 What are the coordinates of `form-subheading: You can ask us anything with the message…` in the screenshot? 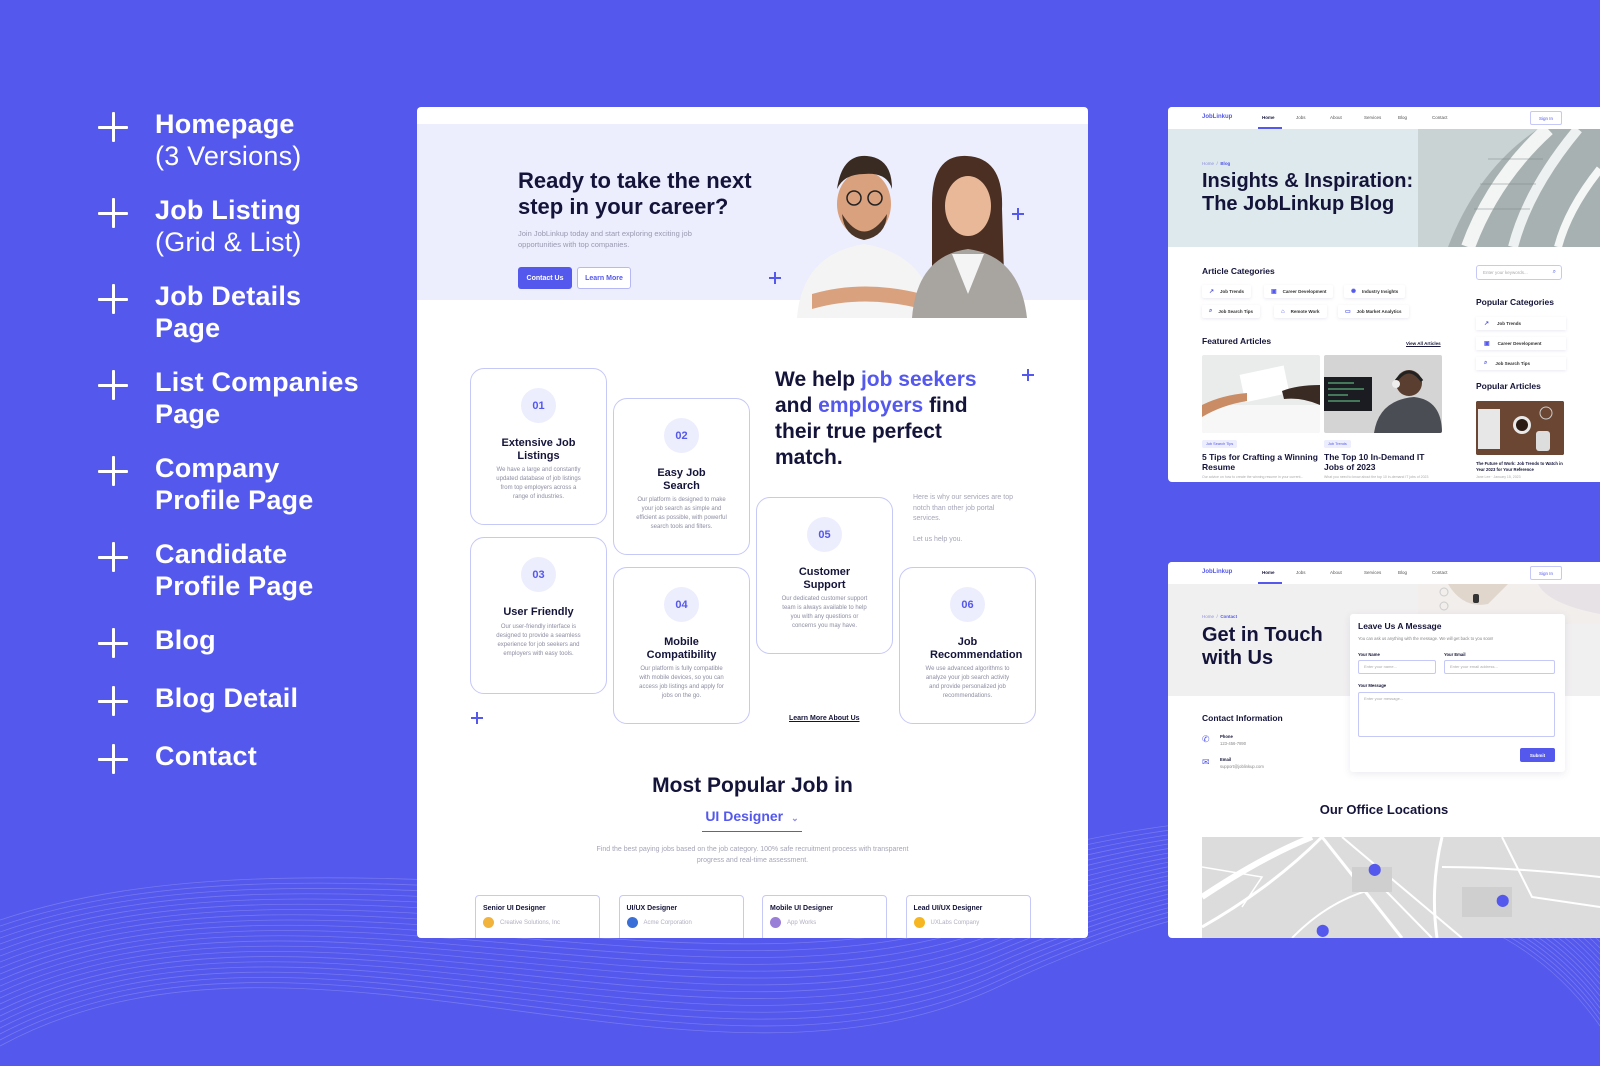 It's located at (1426, 638).